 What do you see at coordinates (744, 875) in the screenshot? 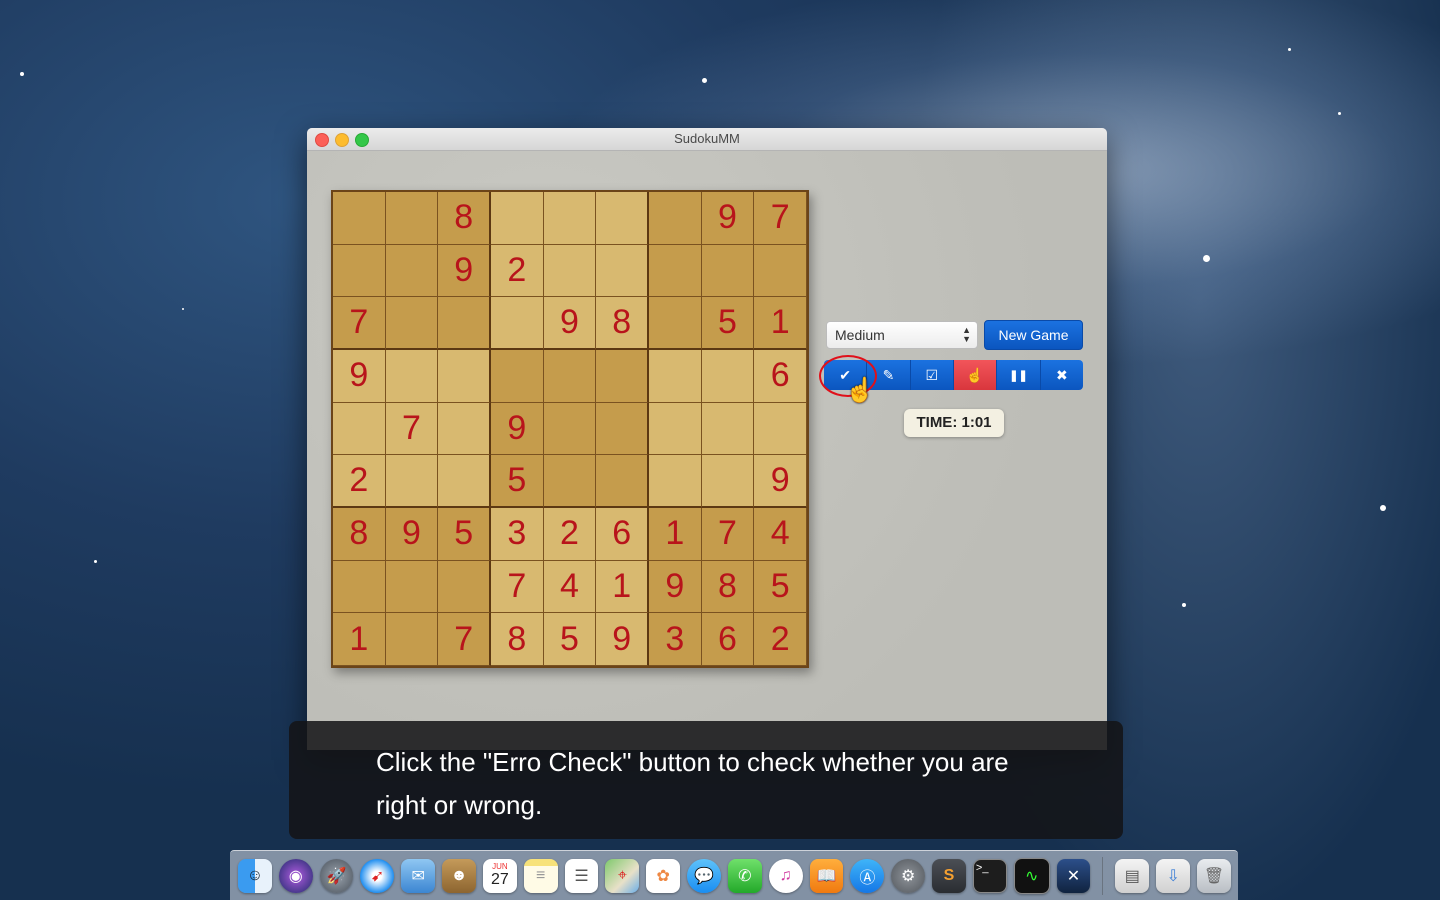
I see `facetime-icon: ✆` at bounding box center [744, 875].